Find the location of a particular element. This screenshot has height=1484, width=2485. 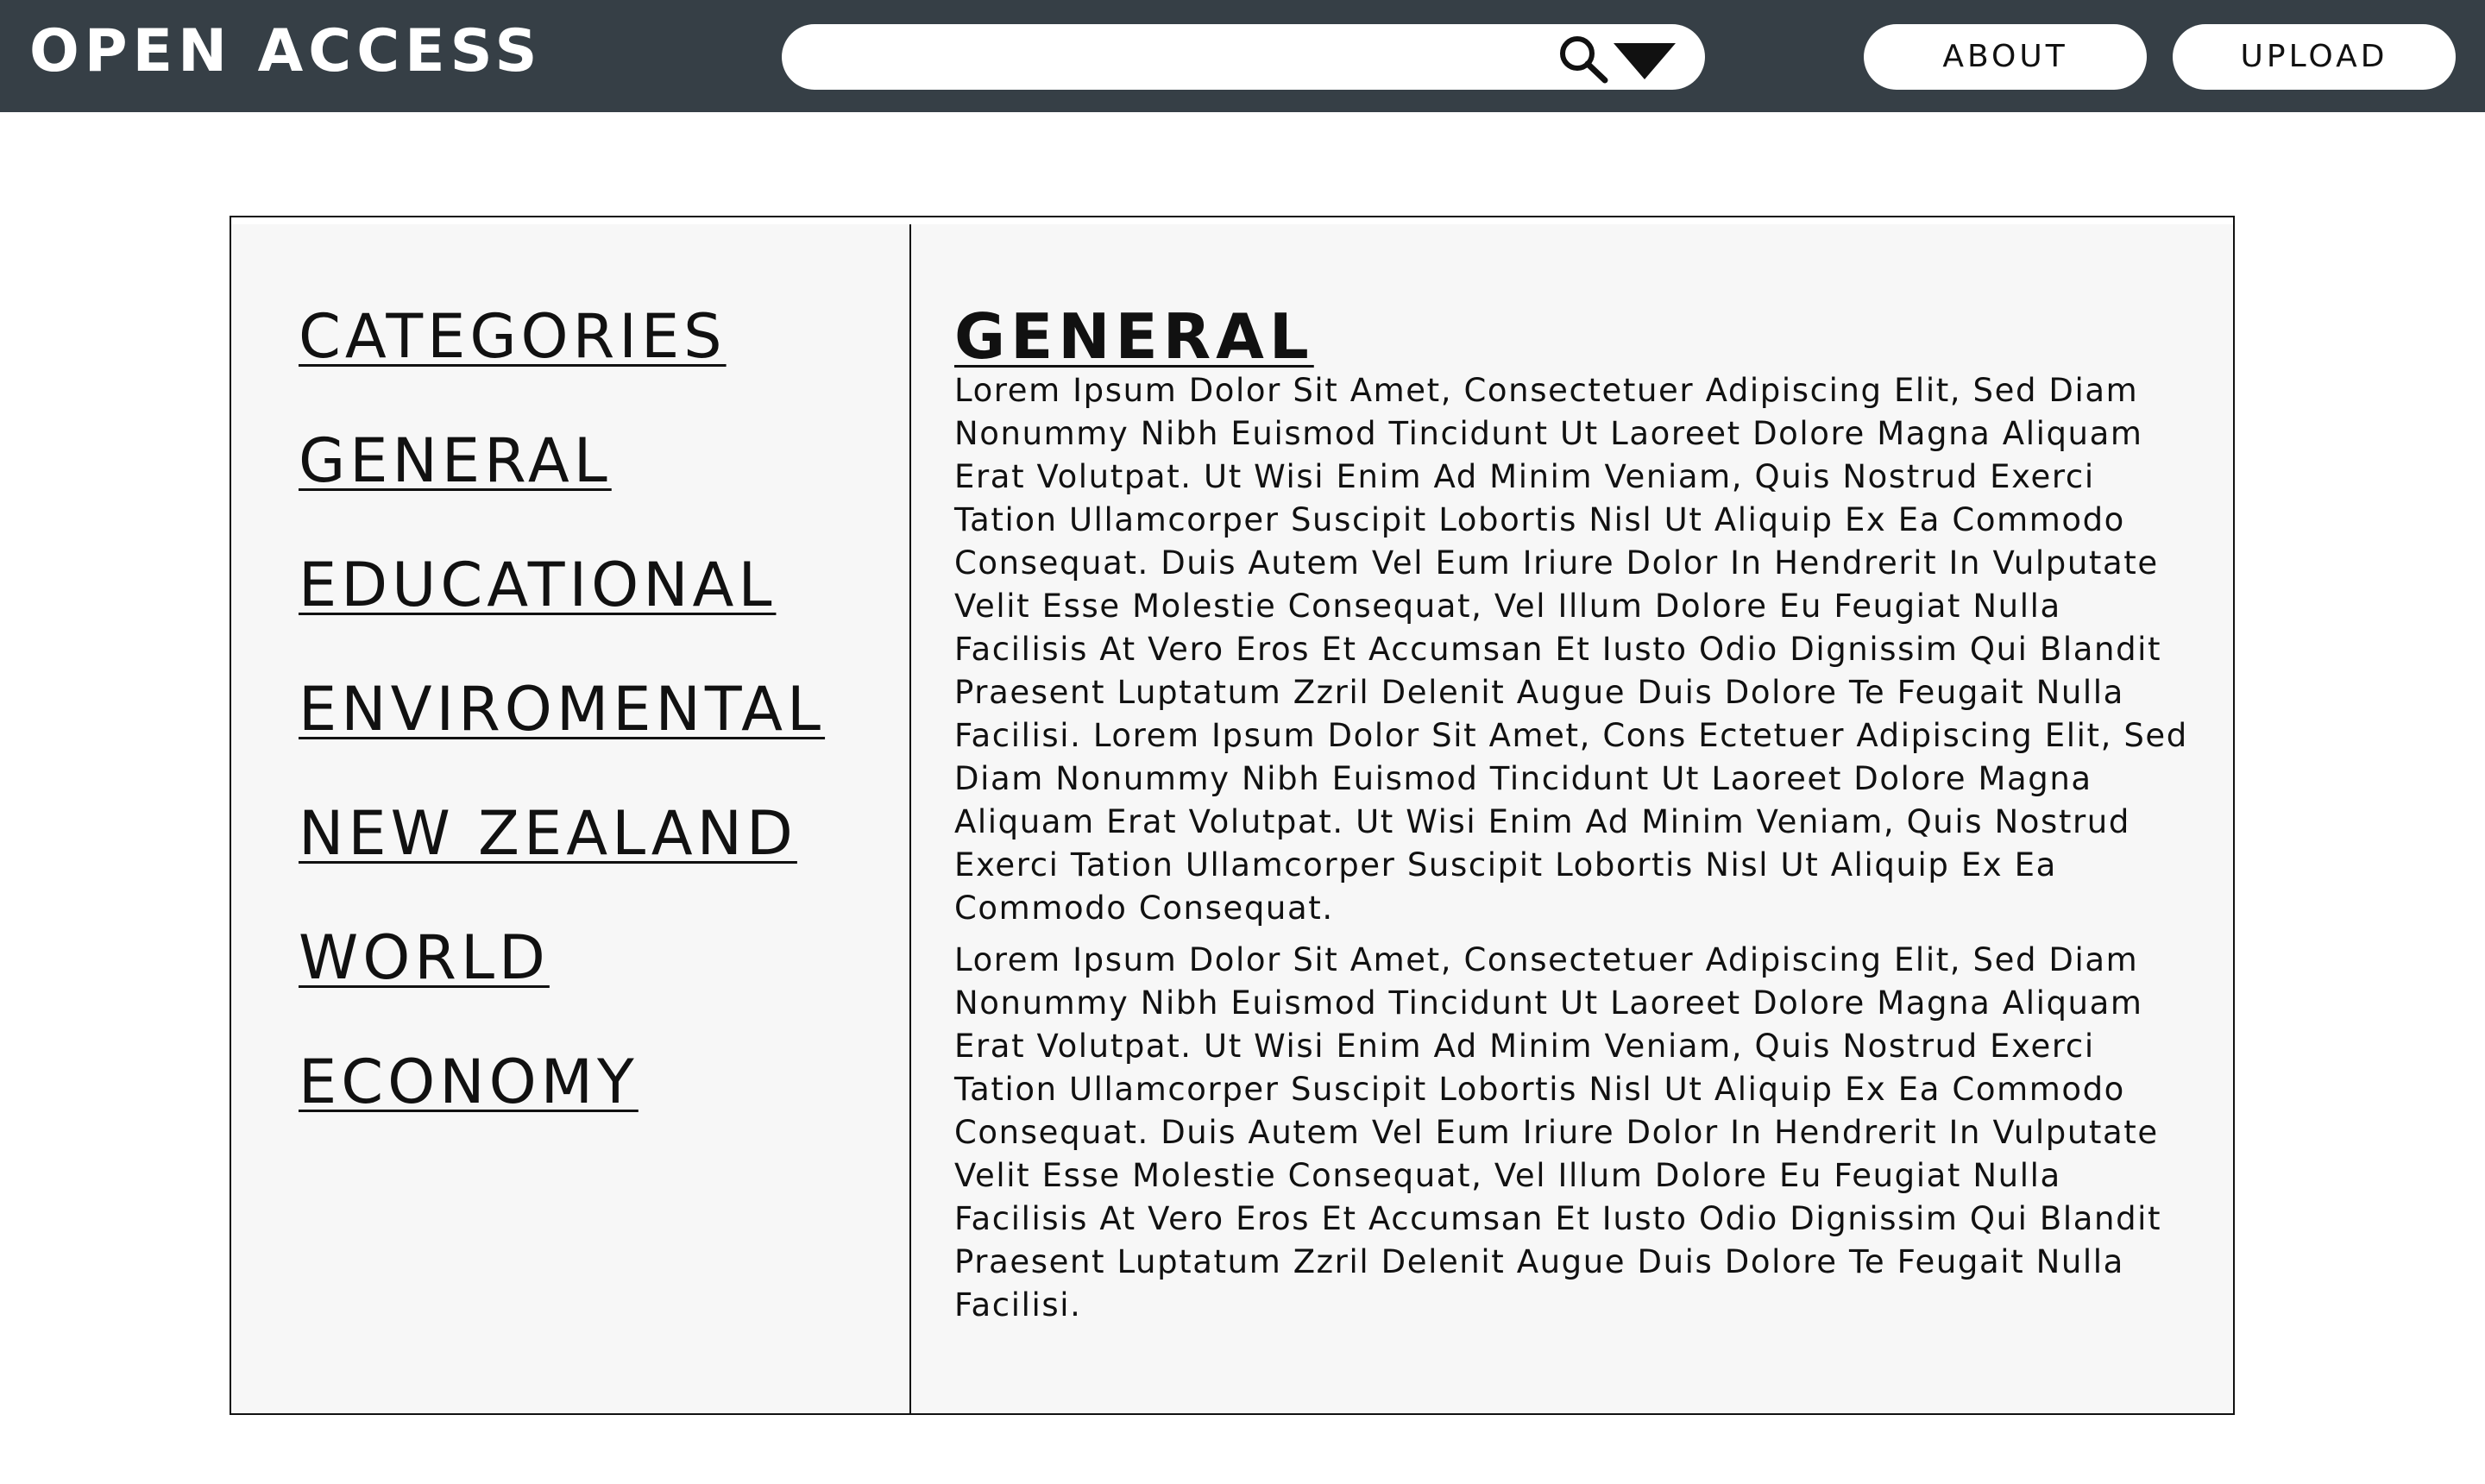

top-navigation-bar: OPEN ACCESS ABOUT UPLOAD is located at coordinates (1242, 56).